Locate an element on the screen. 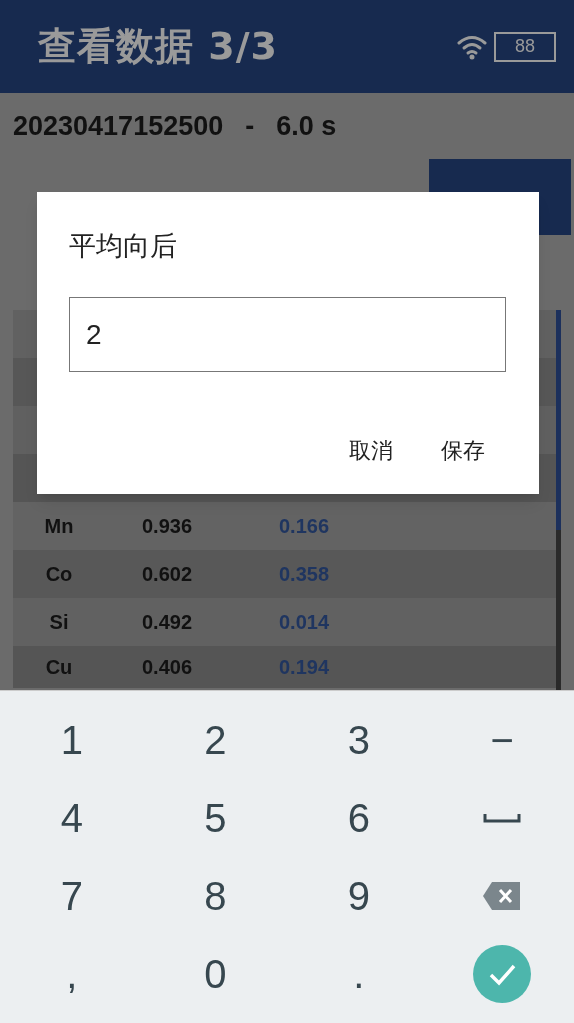  value-cell-text: 0.166 is located at coordinates (304, 526).